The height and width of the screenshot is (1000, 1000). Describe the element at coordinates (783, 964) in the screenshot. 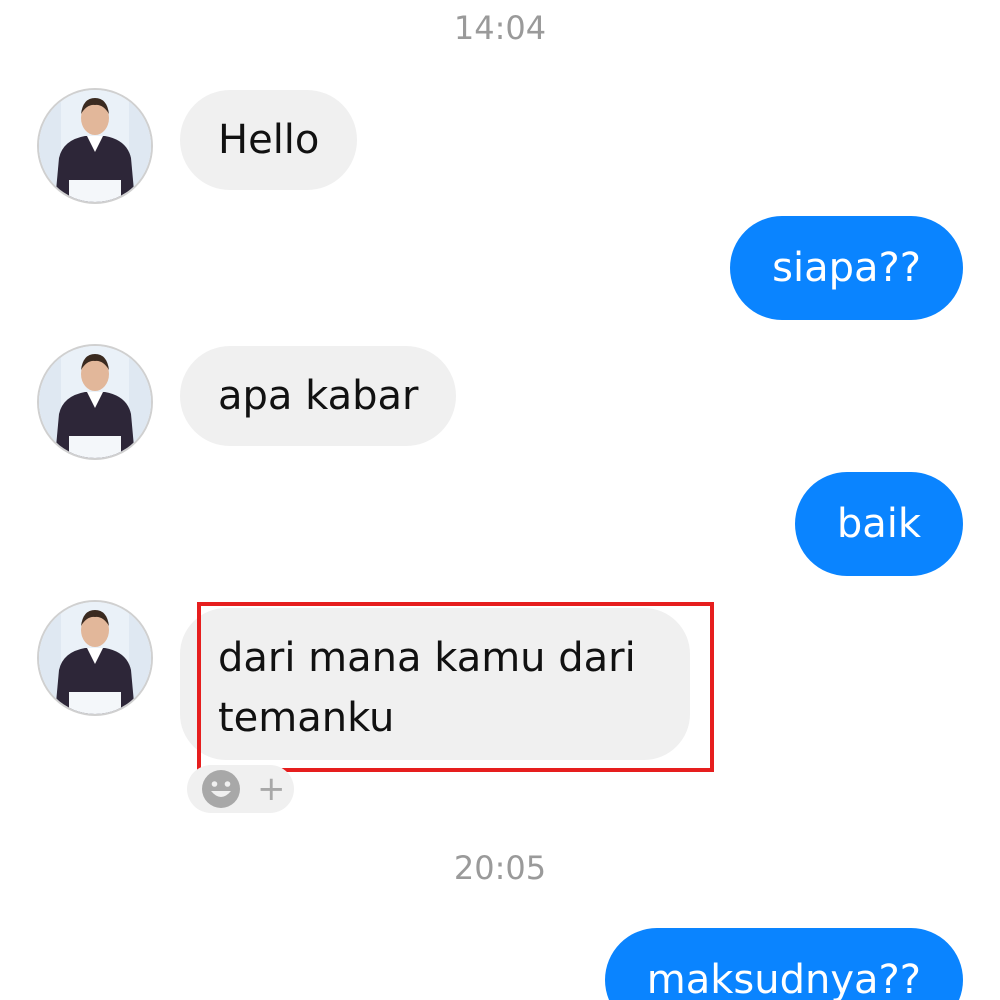

I see `outgoing-message: maksudnya??` at that location.